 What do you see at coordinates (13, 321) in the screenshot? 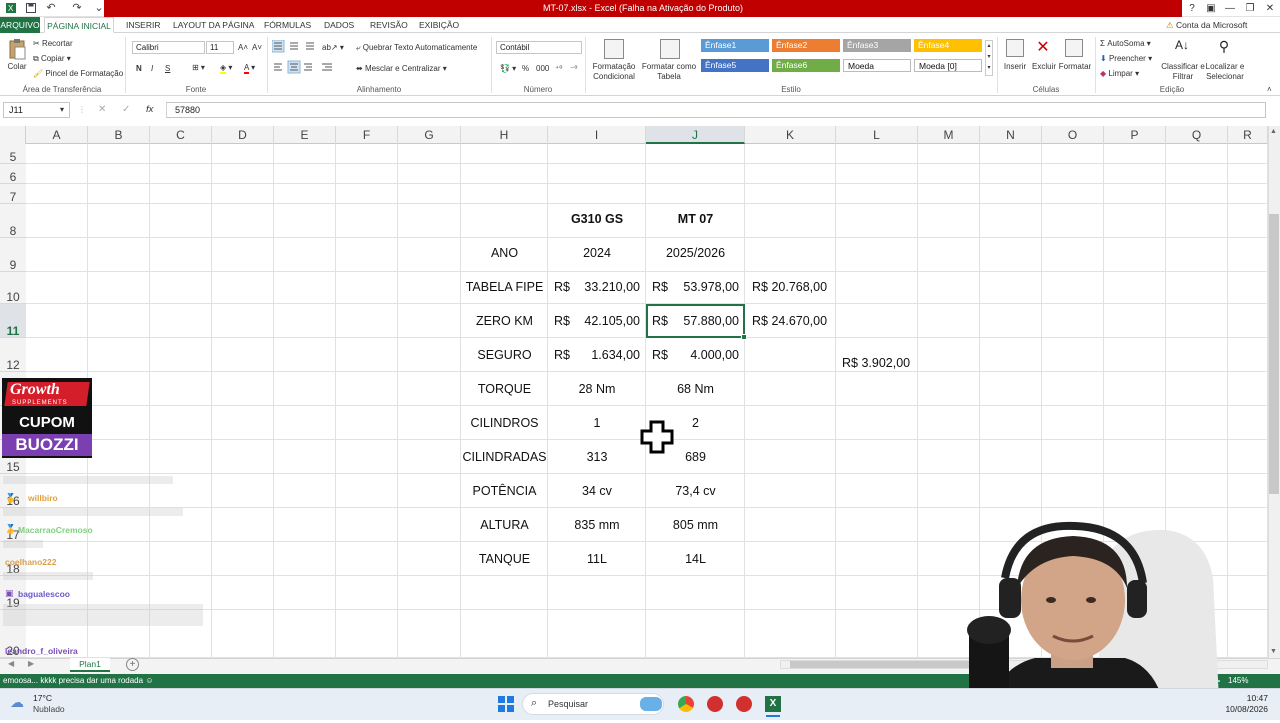
I see `row-header-11: 11` at bounding box center [13, 321].